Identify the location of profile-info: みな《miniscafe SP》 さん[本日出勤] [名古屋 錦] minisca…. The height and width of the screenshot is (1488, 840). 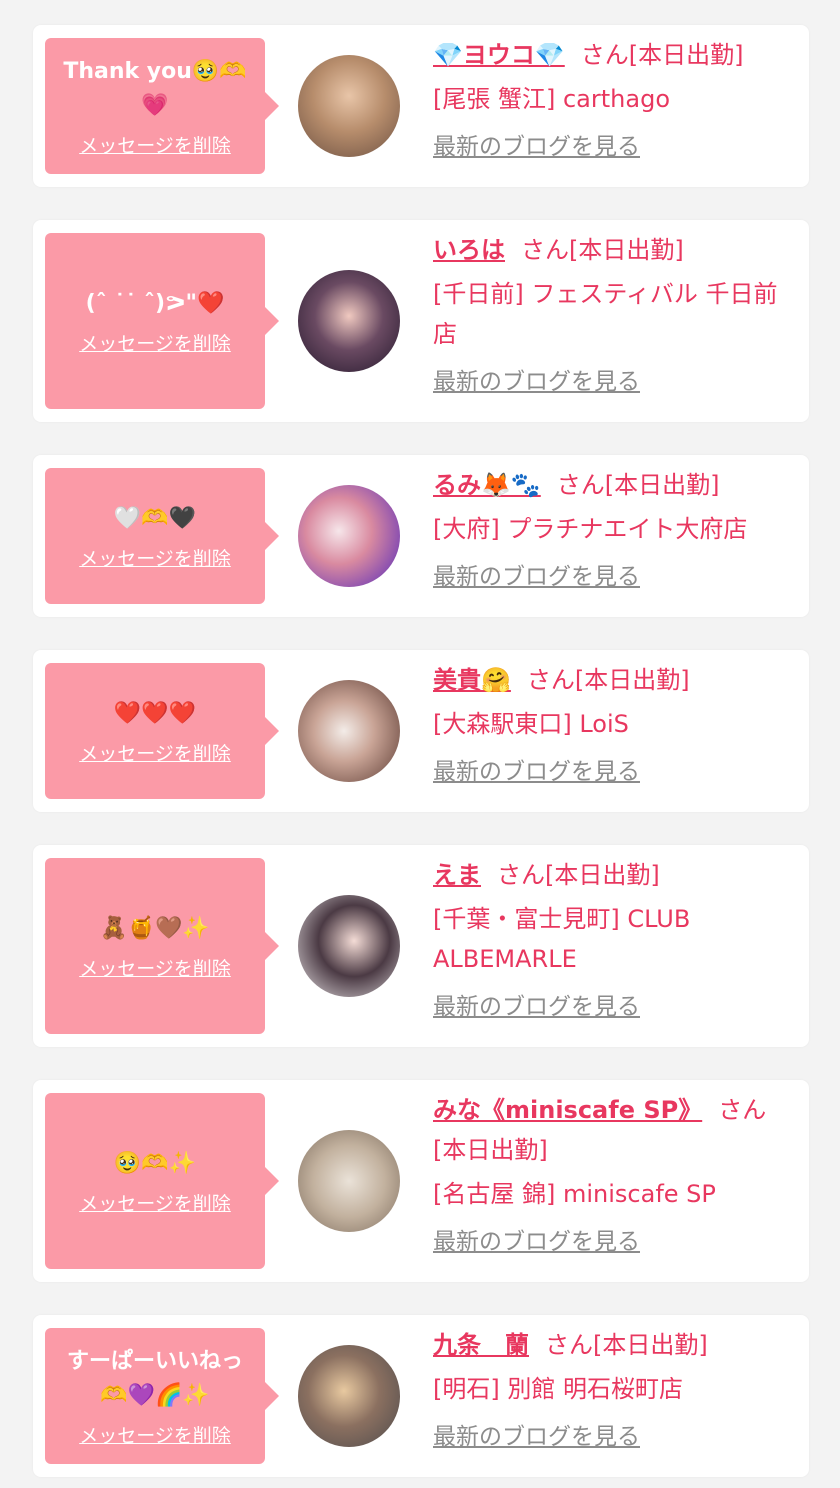
(608, 1176).